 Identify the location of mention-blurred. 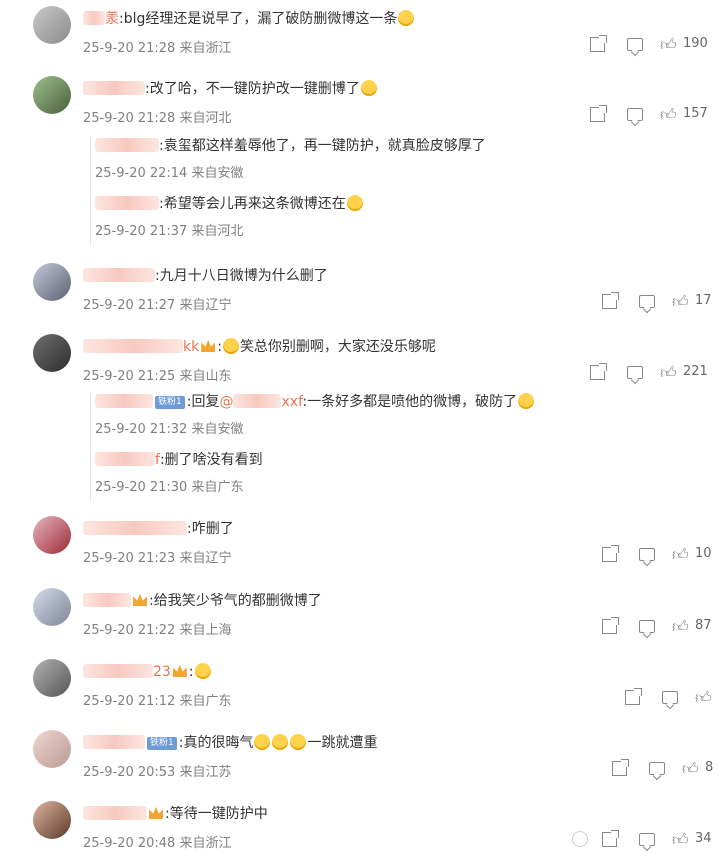
(257, 401).